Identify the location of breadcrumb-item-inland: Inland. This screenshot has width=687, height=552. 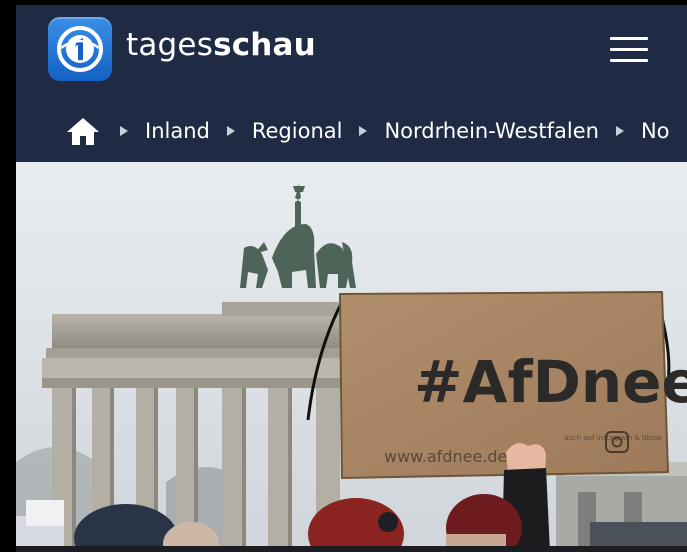
(165, 131).